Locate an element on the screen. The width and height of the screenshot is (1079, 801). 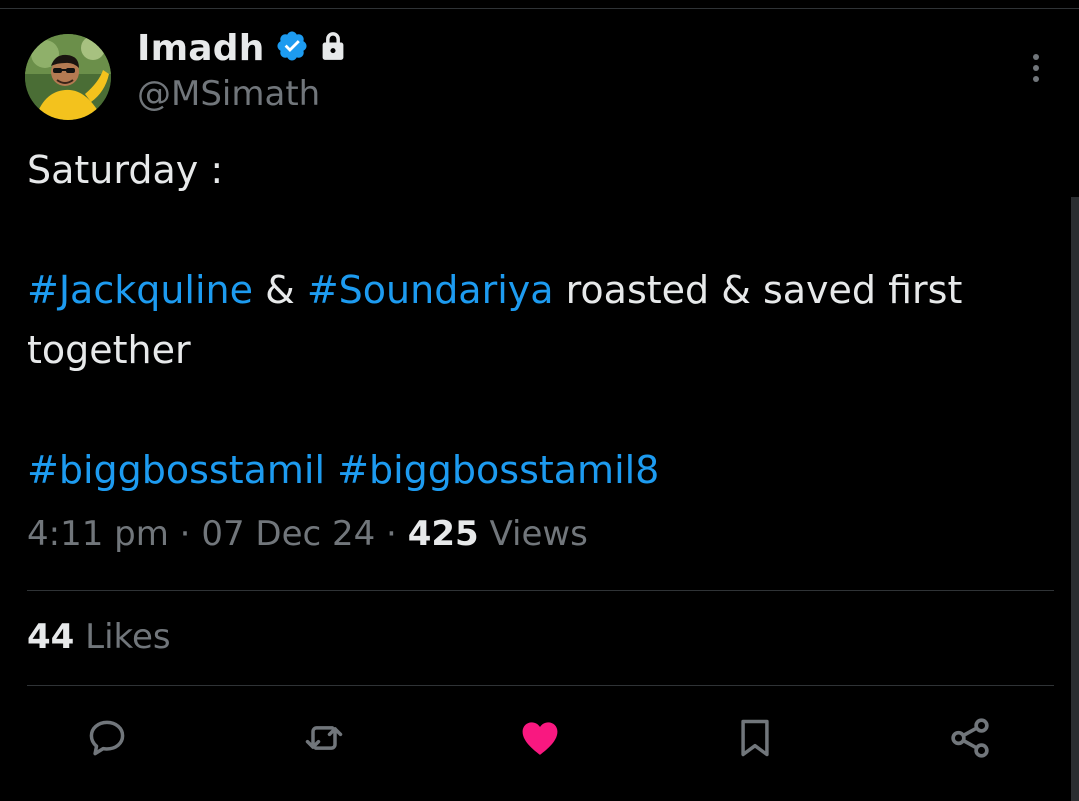
likes-label: Likes is located at coordinates (122, 637).